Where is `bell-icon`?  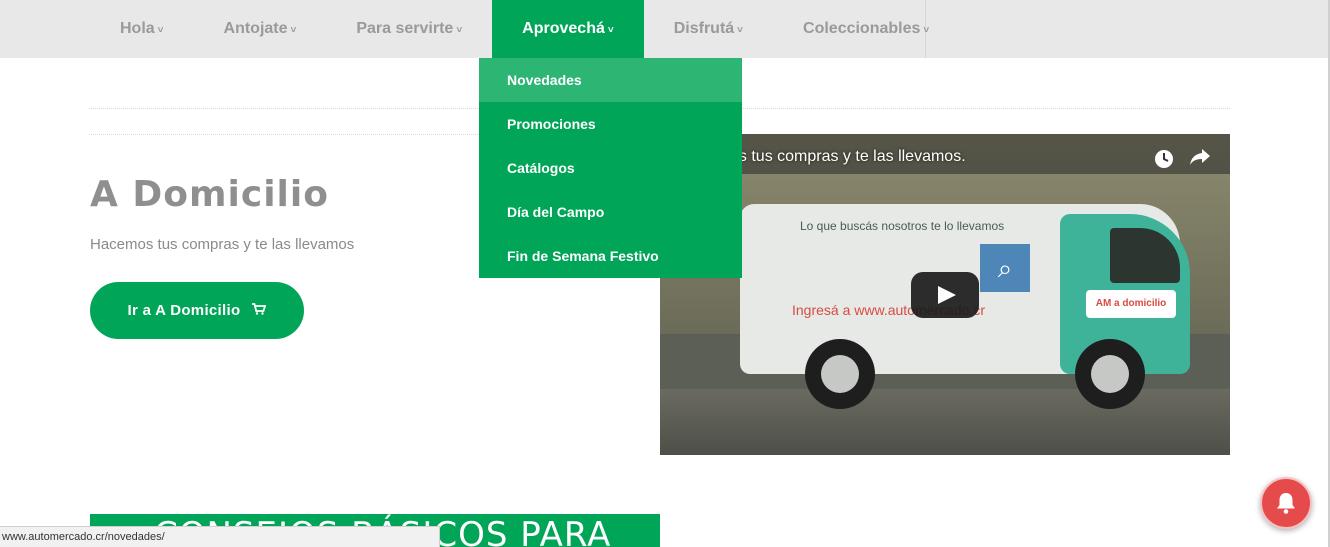
bell-icon is located at coordinates (1286, 503).